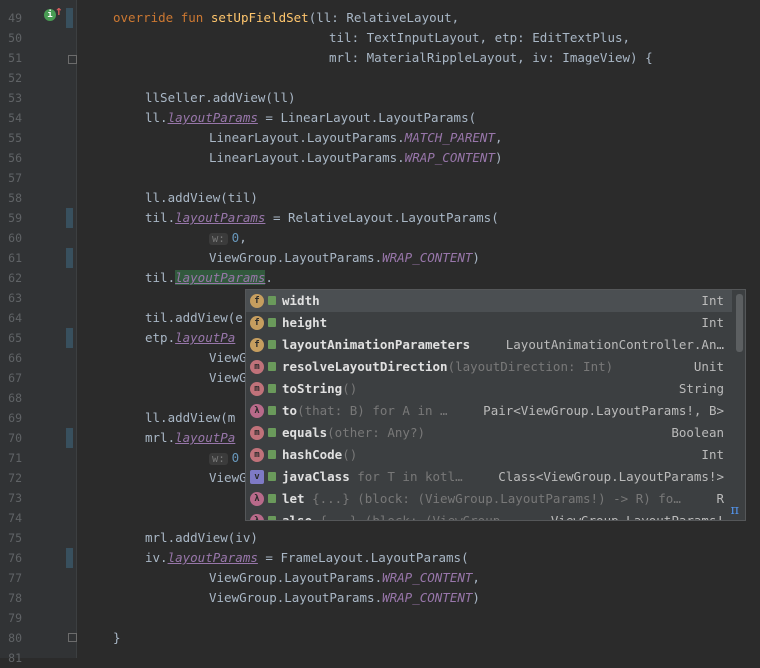 The height and width of the screenshot is (668, 760). I want to click on line-number: 62, so click(15, 278).